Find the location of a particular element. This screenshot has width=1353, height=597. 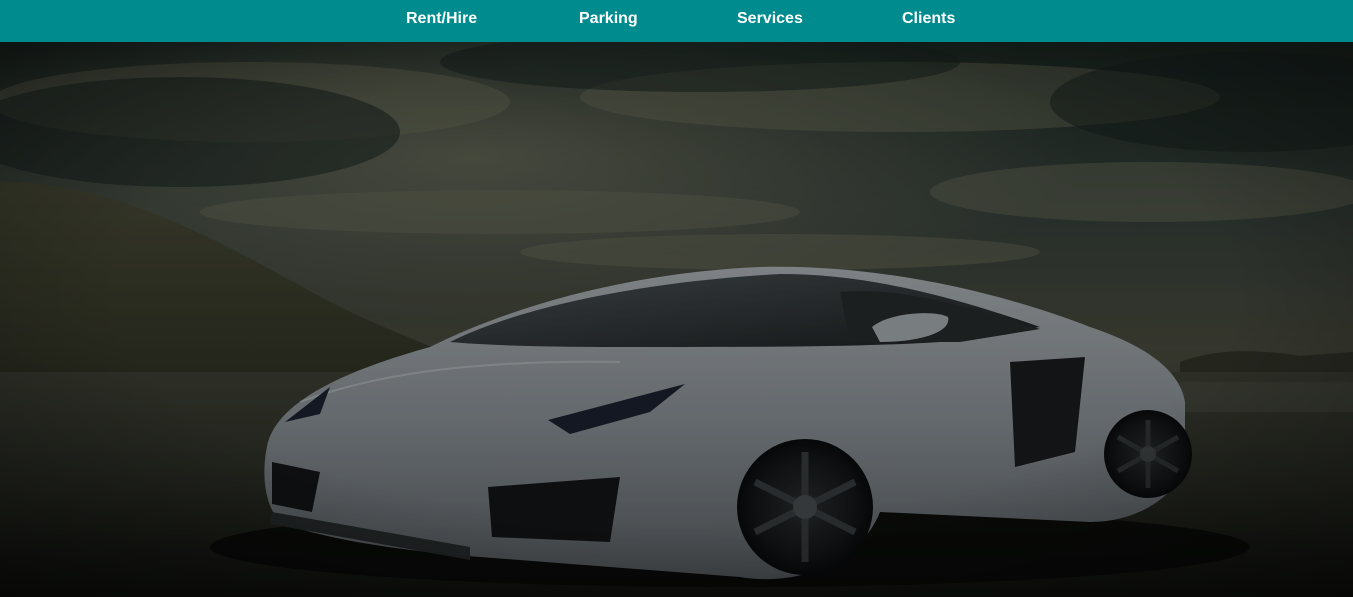

nav-link-rent-hire: Rent/Hire is located at coordinates (441, 19).